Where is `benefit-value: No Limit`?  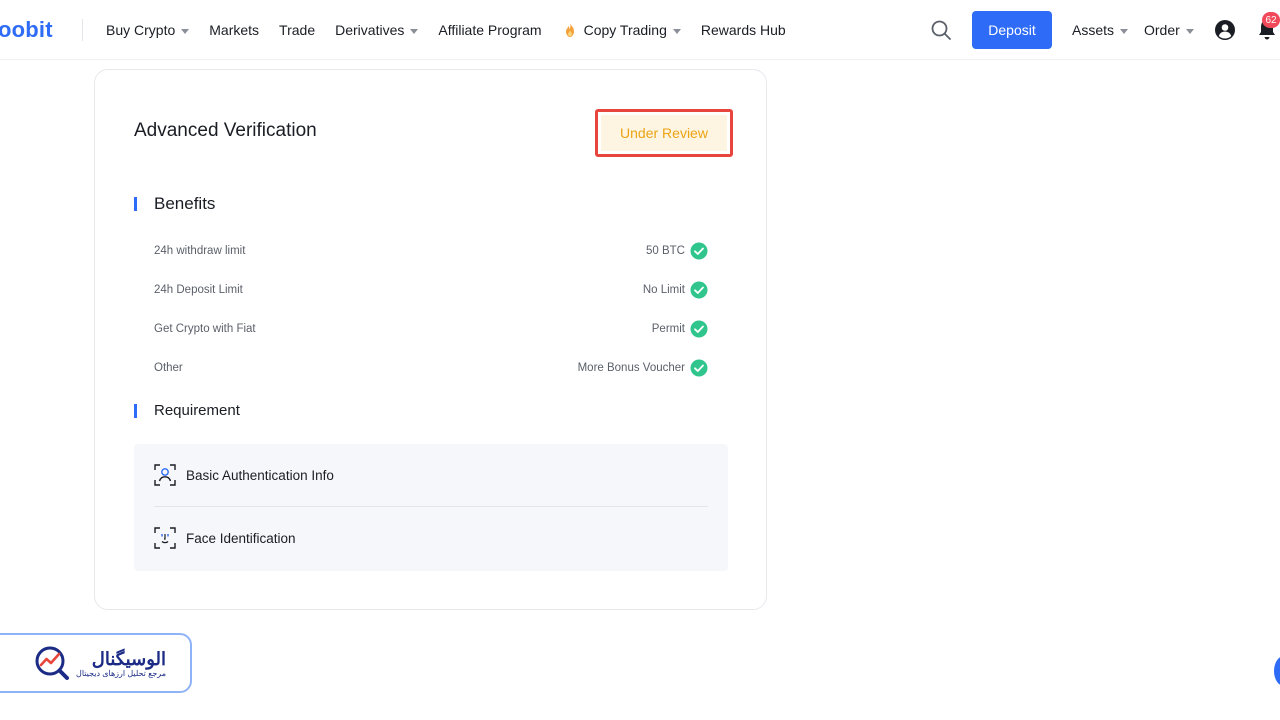 benefit-value: No Limit is located at coordinates (663, 290).